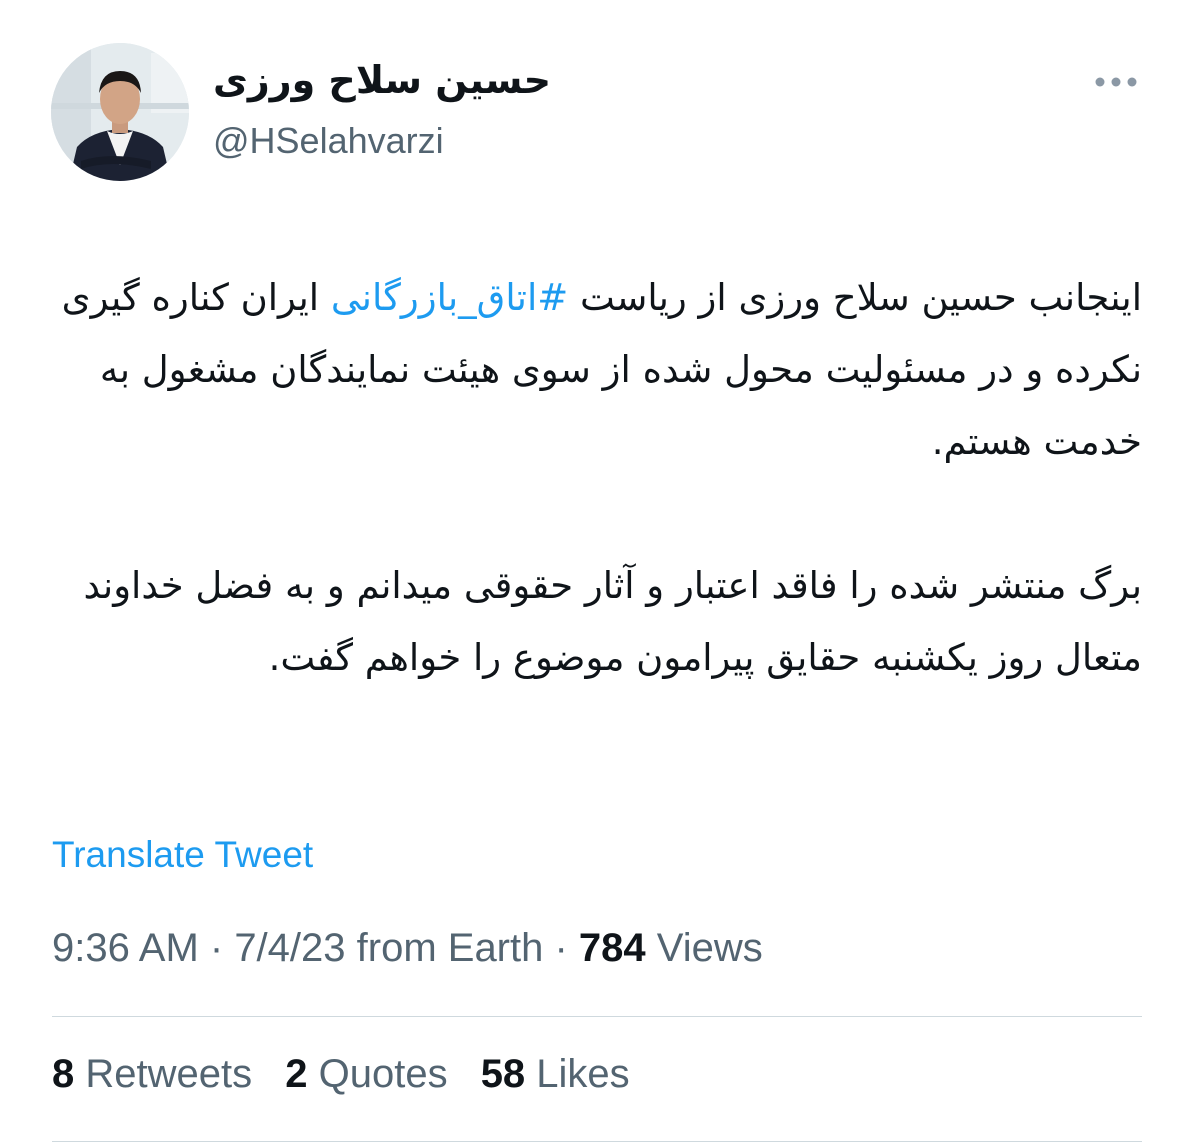 This screenshot has width=1200, height=1144. I want to click on retweets-label: Retweets, so click(163, 1074).